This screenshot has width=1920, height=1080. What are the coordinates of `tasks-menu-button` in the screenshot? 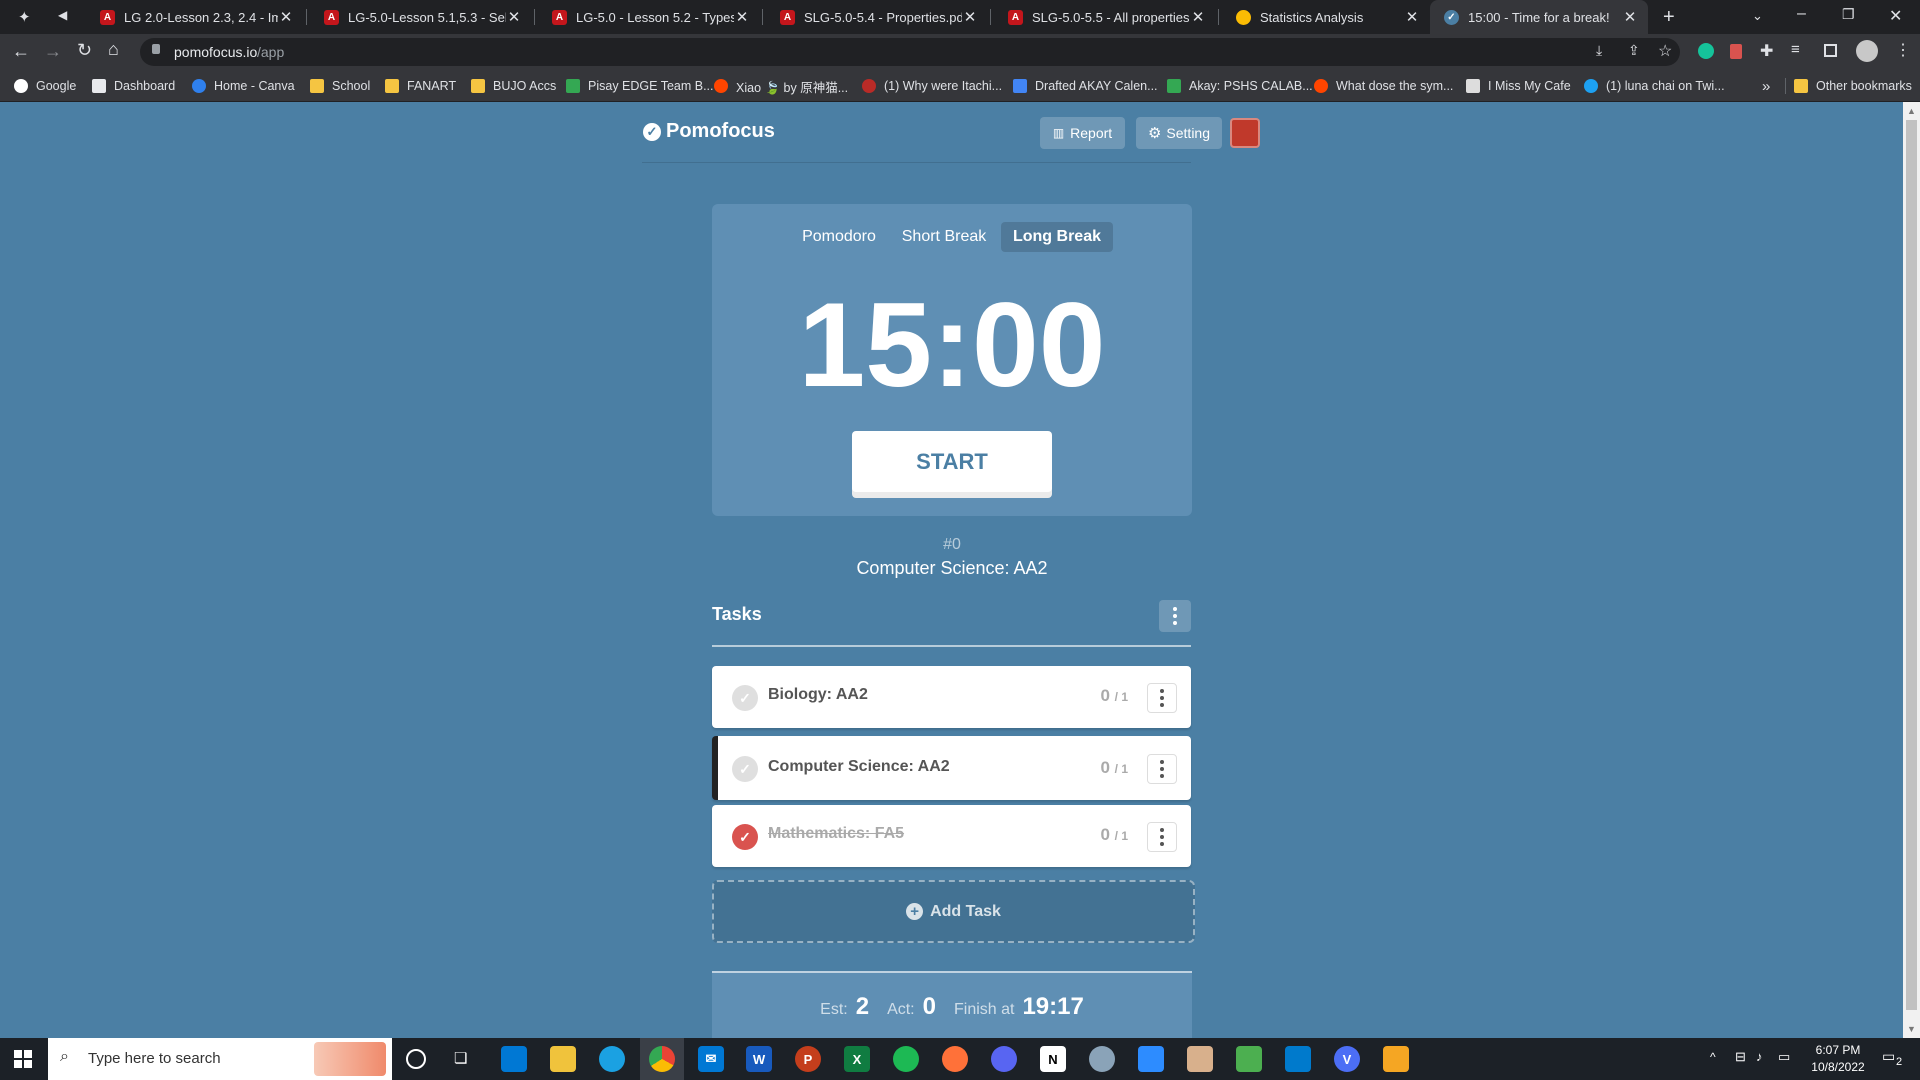 It's located at (1175, 616).